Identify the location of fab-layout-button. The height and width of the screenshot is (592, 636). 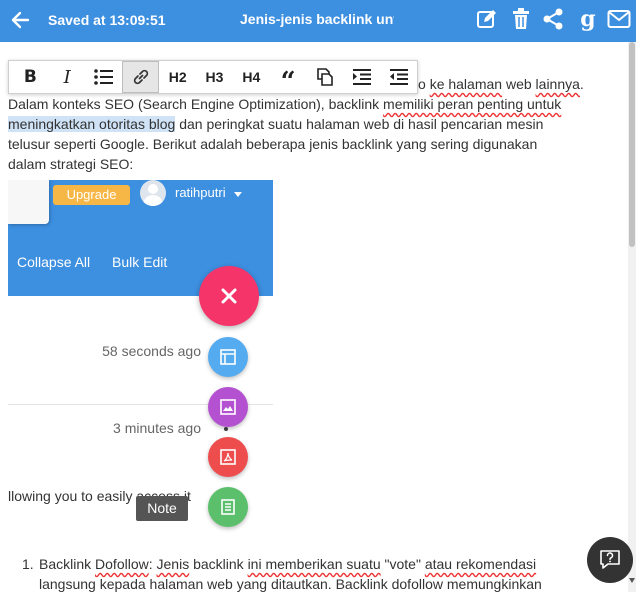
(228, 357).